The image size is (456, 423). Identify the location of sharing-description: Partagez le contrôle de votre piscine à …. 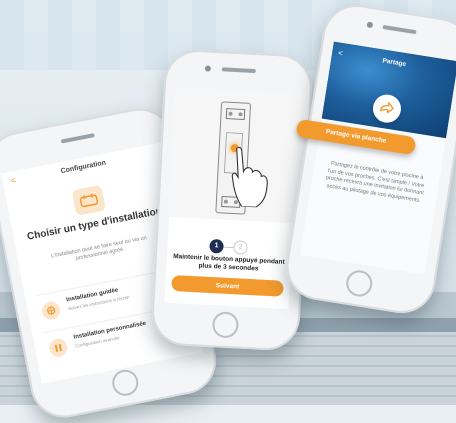
(375, 182).